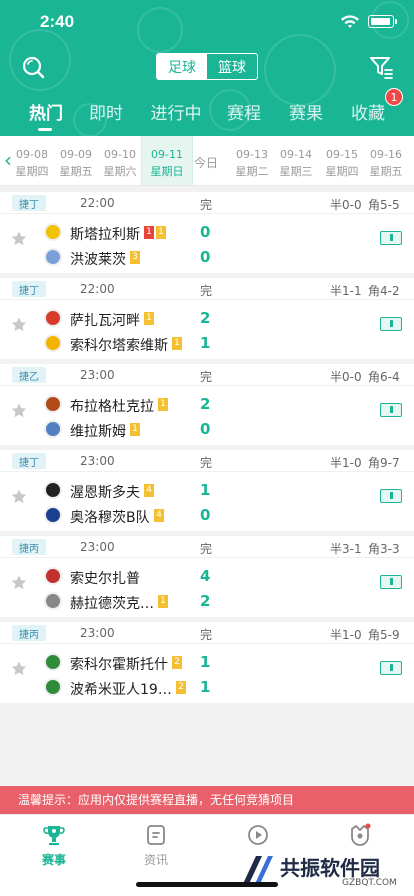  I want to click on tab-live: 即时, so click(106, 111).